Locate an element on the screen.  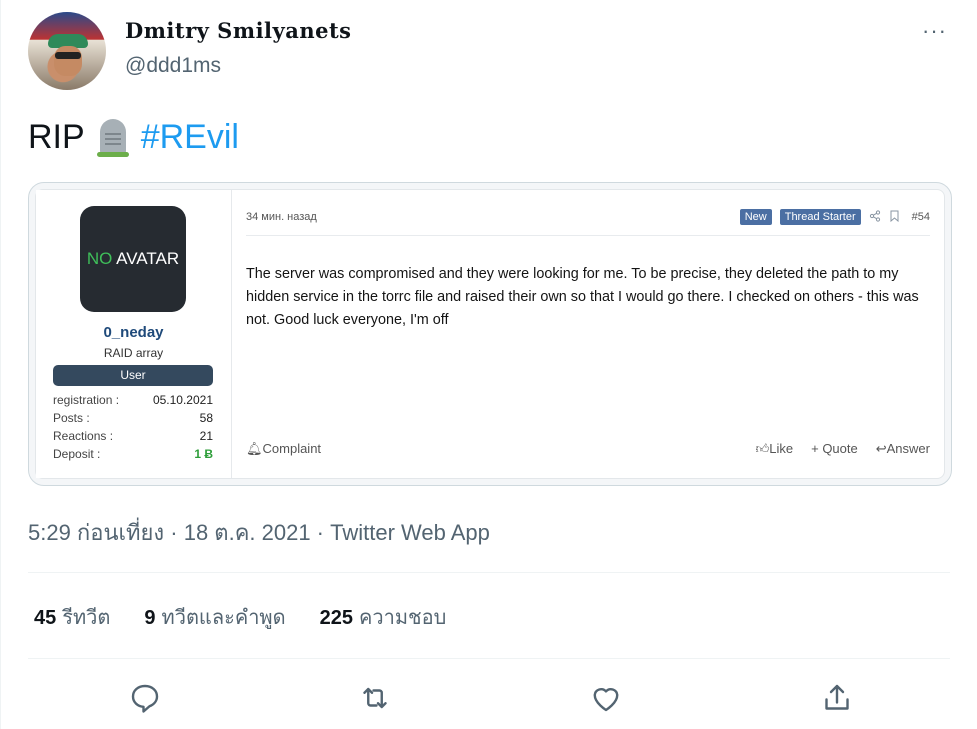
bell-icon: 🔔︎ is located at coordinates (254, 448).